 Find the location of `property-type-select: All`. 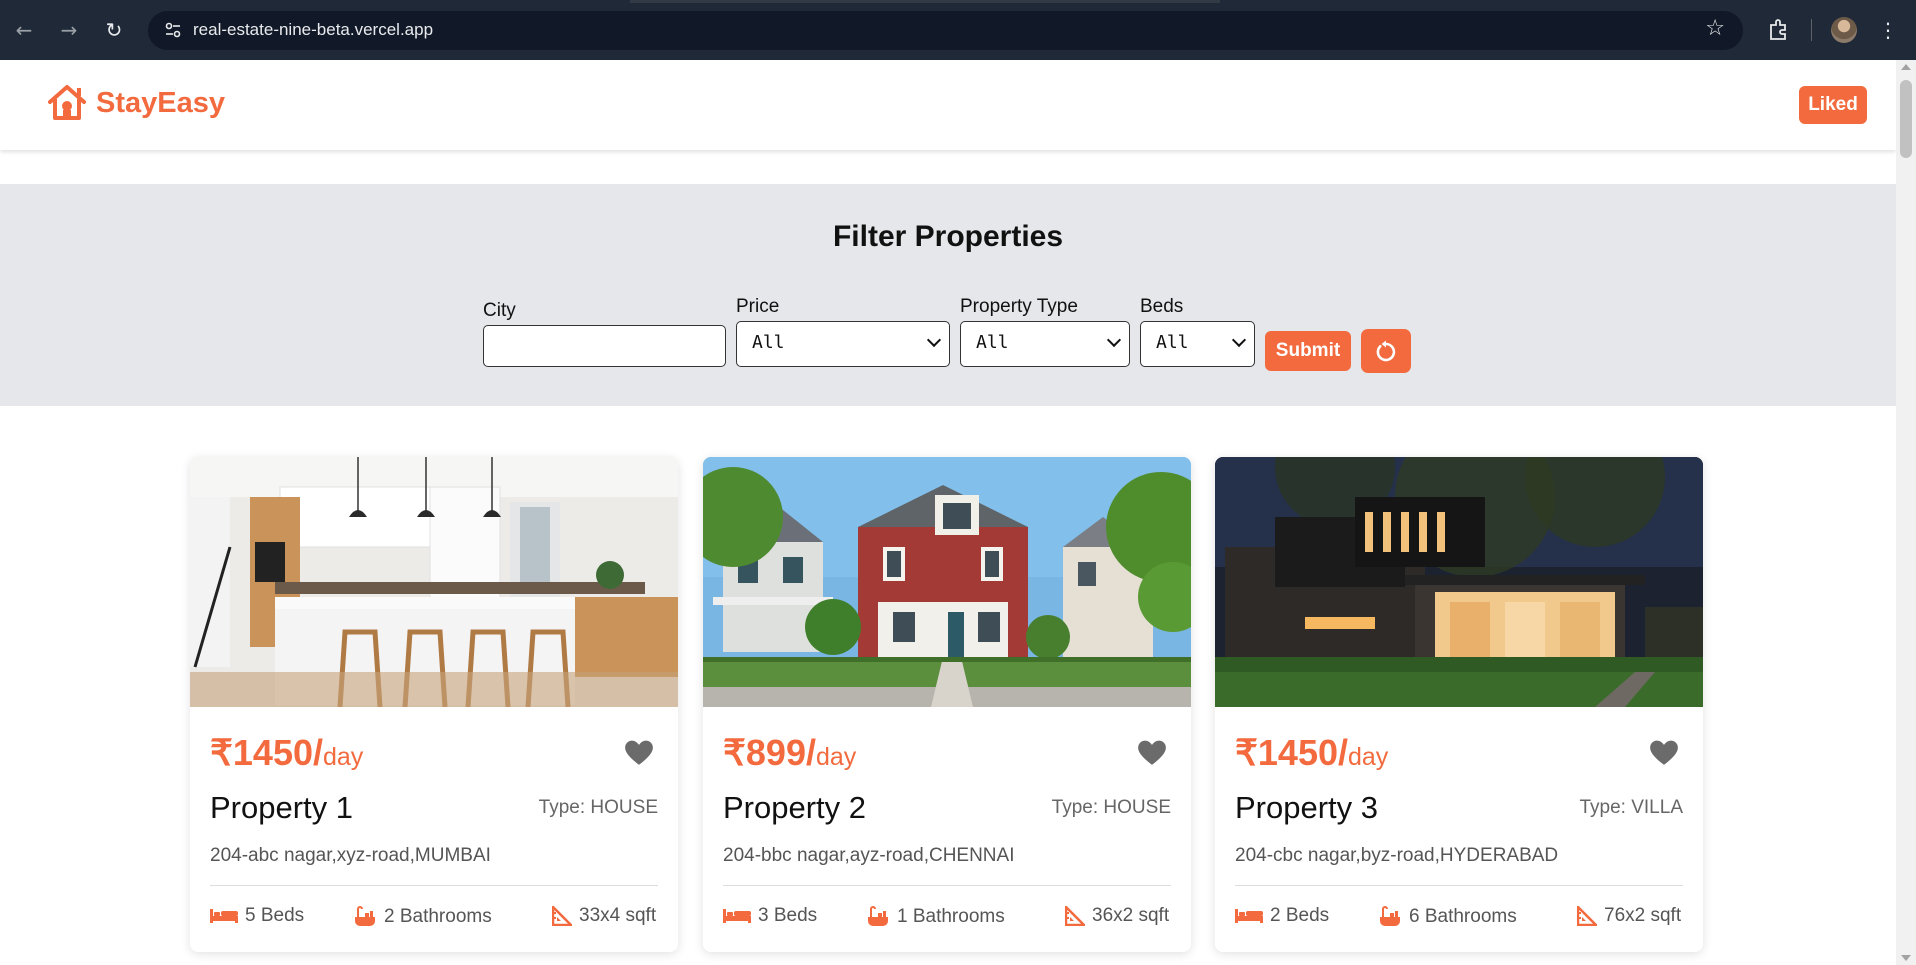

property-type-select: All is located at coordinates (1045, 344).